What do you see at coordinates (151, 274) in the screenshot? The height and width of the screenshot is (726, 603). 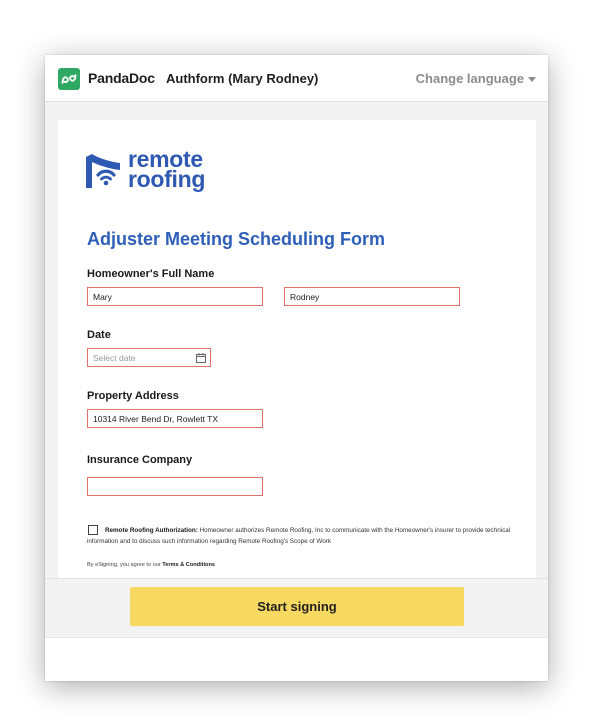 I see `full-name-label: Homeowner's Full Name` at bounding box center [151, 274].